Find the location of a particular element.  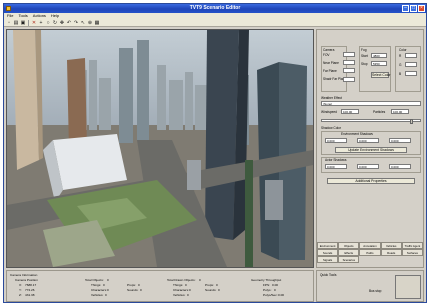

env-shadow-b-field: 0.000 is located at coordinates (400, 140).